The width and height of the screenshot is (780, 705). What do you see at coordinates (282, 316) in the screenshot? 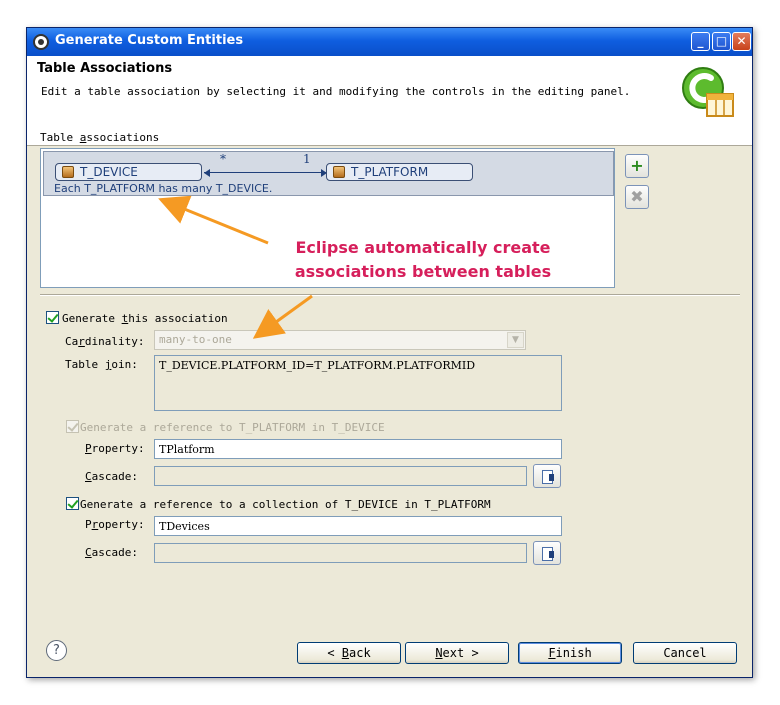
I see `annotation-arrow-to-checkbox` at bounding box center [282, 316].